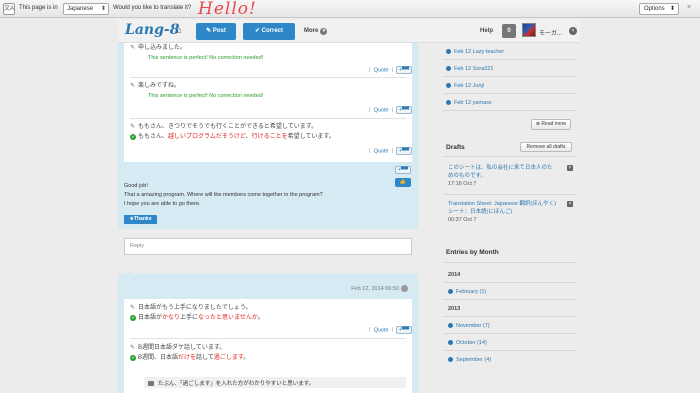 This screenshot has width=700, height=393. What do you see at coordinates (462, 220) in the screenshot?
I see `draft-time: 00:37 Oct 7` at bounding box center [462, 220].